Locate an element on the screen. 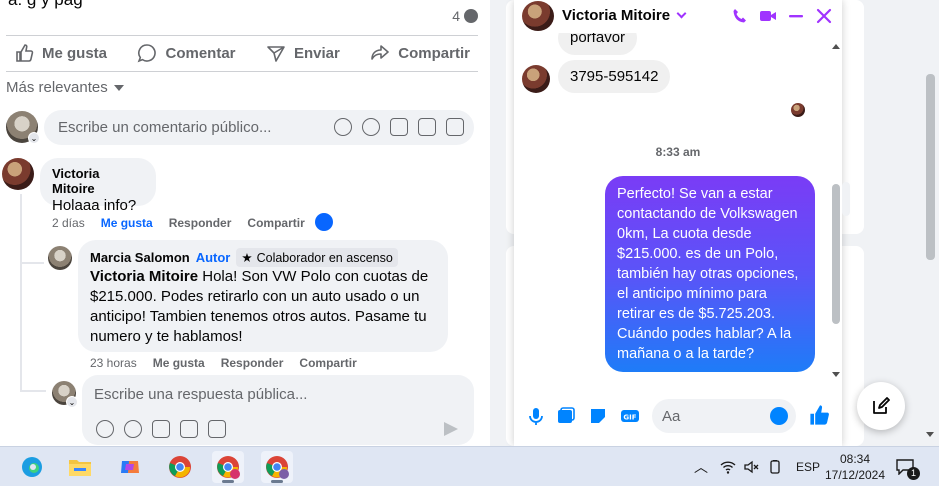  new-message-button is located at coordinates (881, 406).